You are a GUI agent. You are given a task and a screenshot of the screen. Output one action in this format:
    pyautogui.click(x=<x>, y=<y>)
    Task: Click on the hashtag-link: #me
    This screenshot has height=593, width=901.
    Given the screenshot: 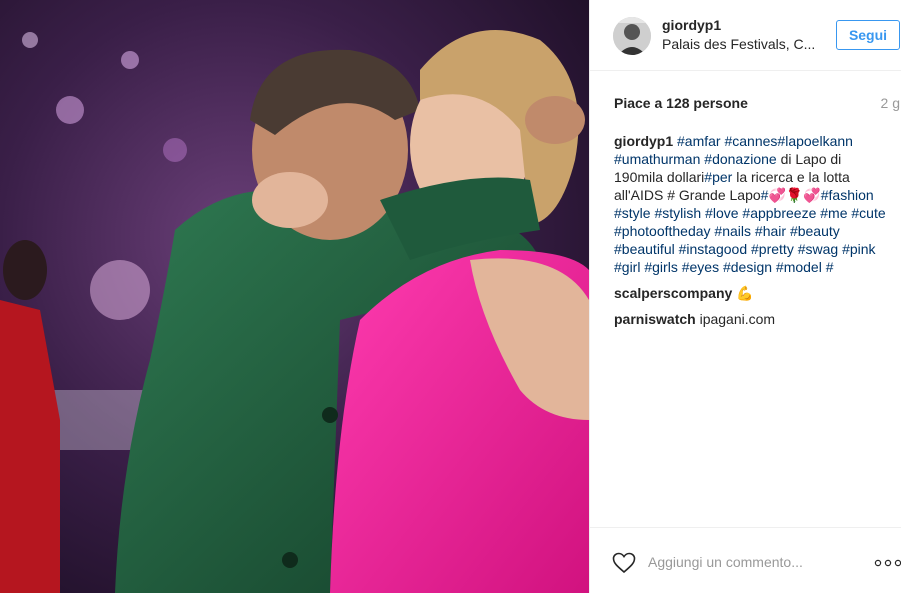 What is the action you would take?
    pyautogui.click(x=833, y=213)
    